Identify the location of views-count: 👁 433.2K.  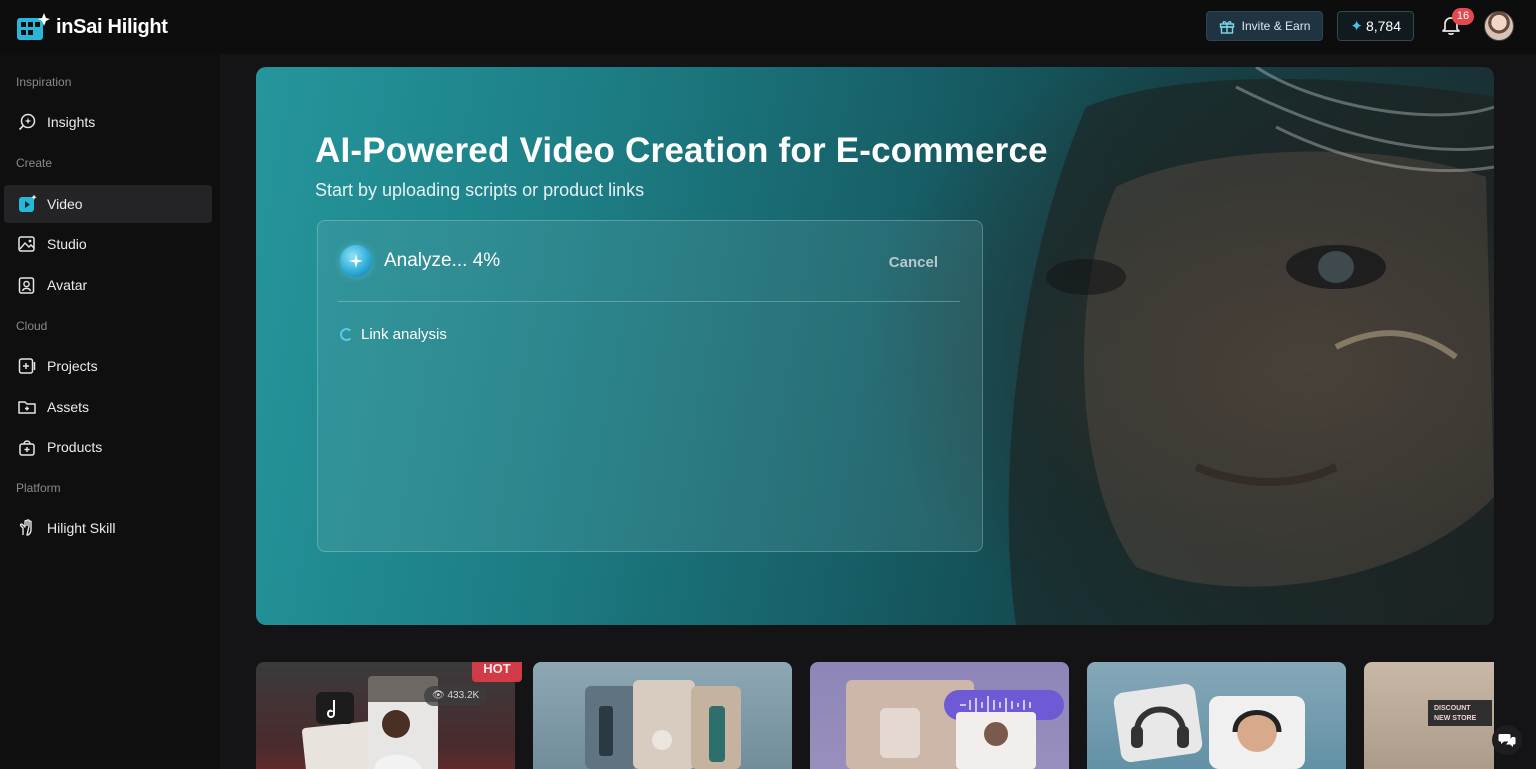
(456, 696).